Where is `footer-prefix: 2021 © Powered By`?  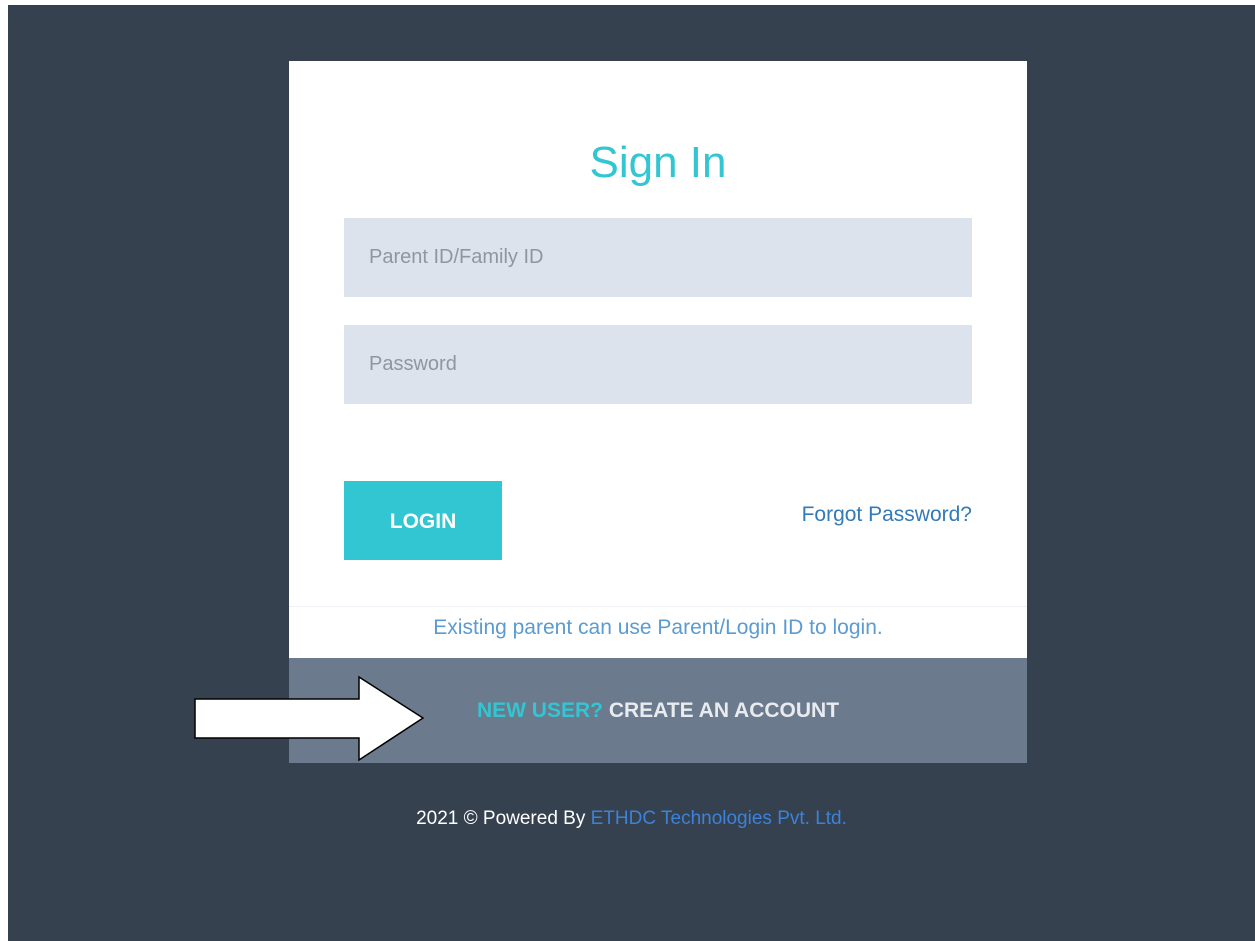 footer-prefix: 2021 © Powered By is located at coordinates (501, 818).